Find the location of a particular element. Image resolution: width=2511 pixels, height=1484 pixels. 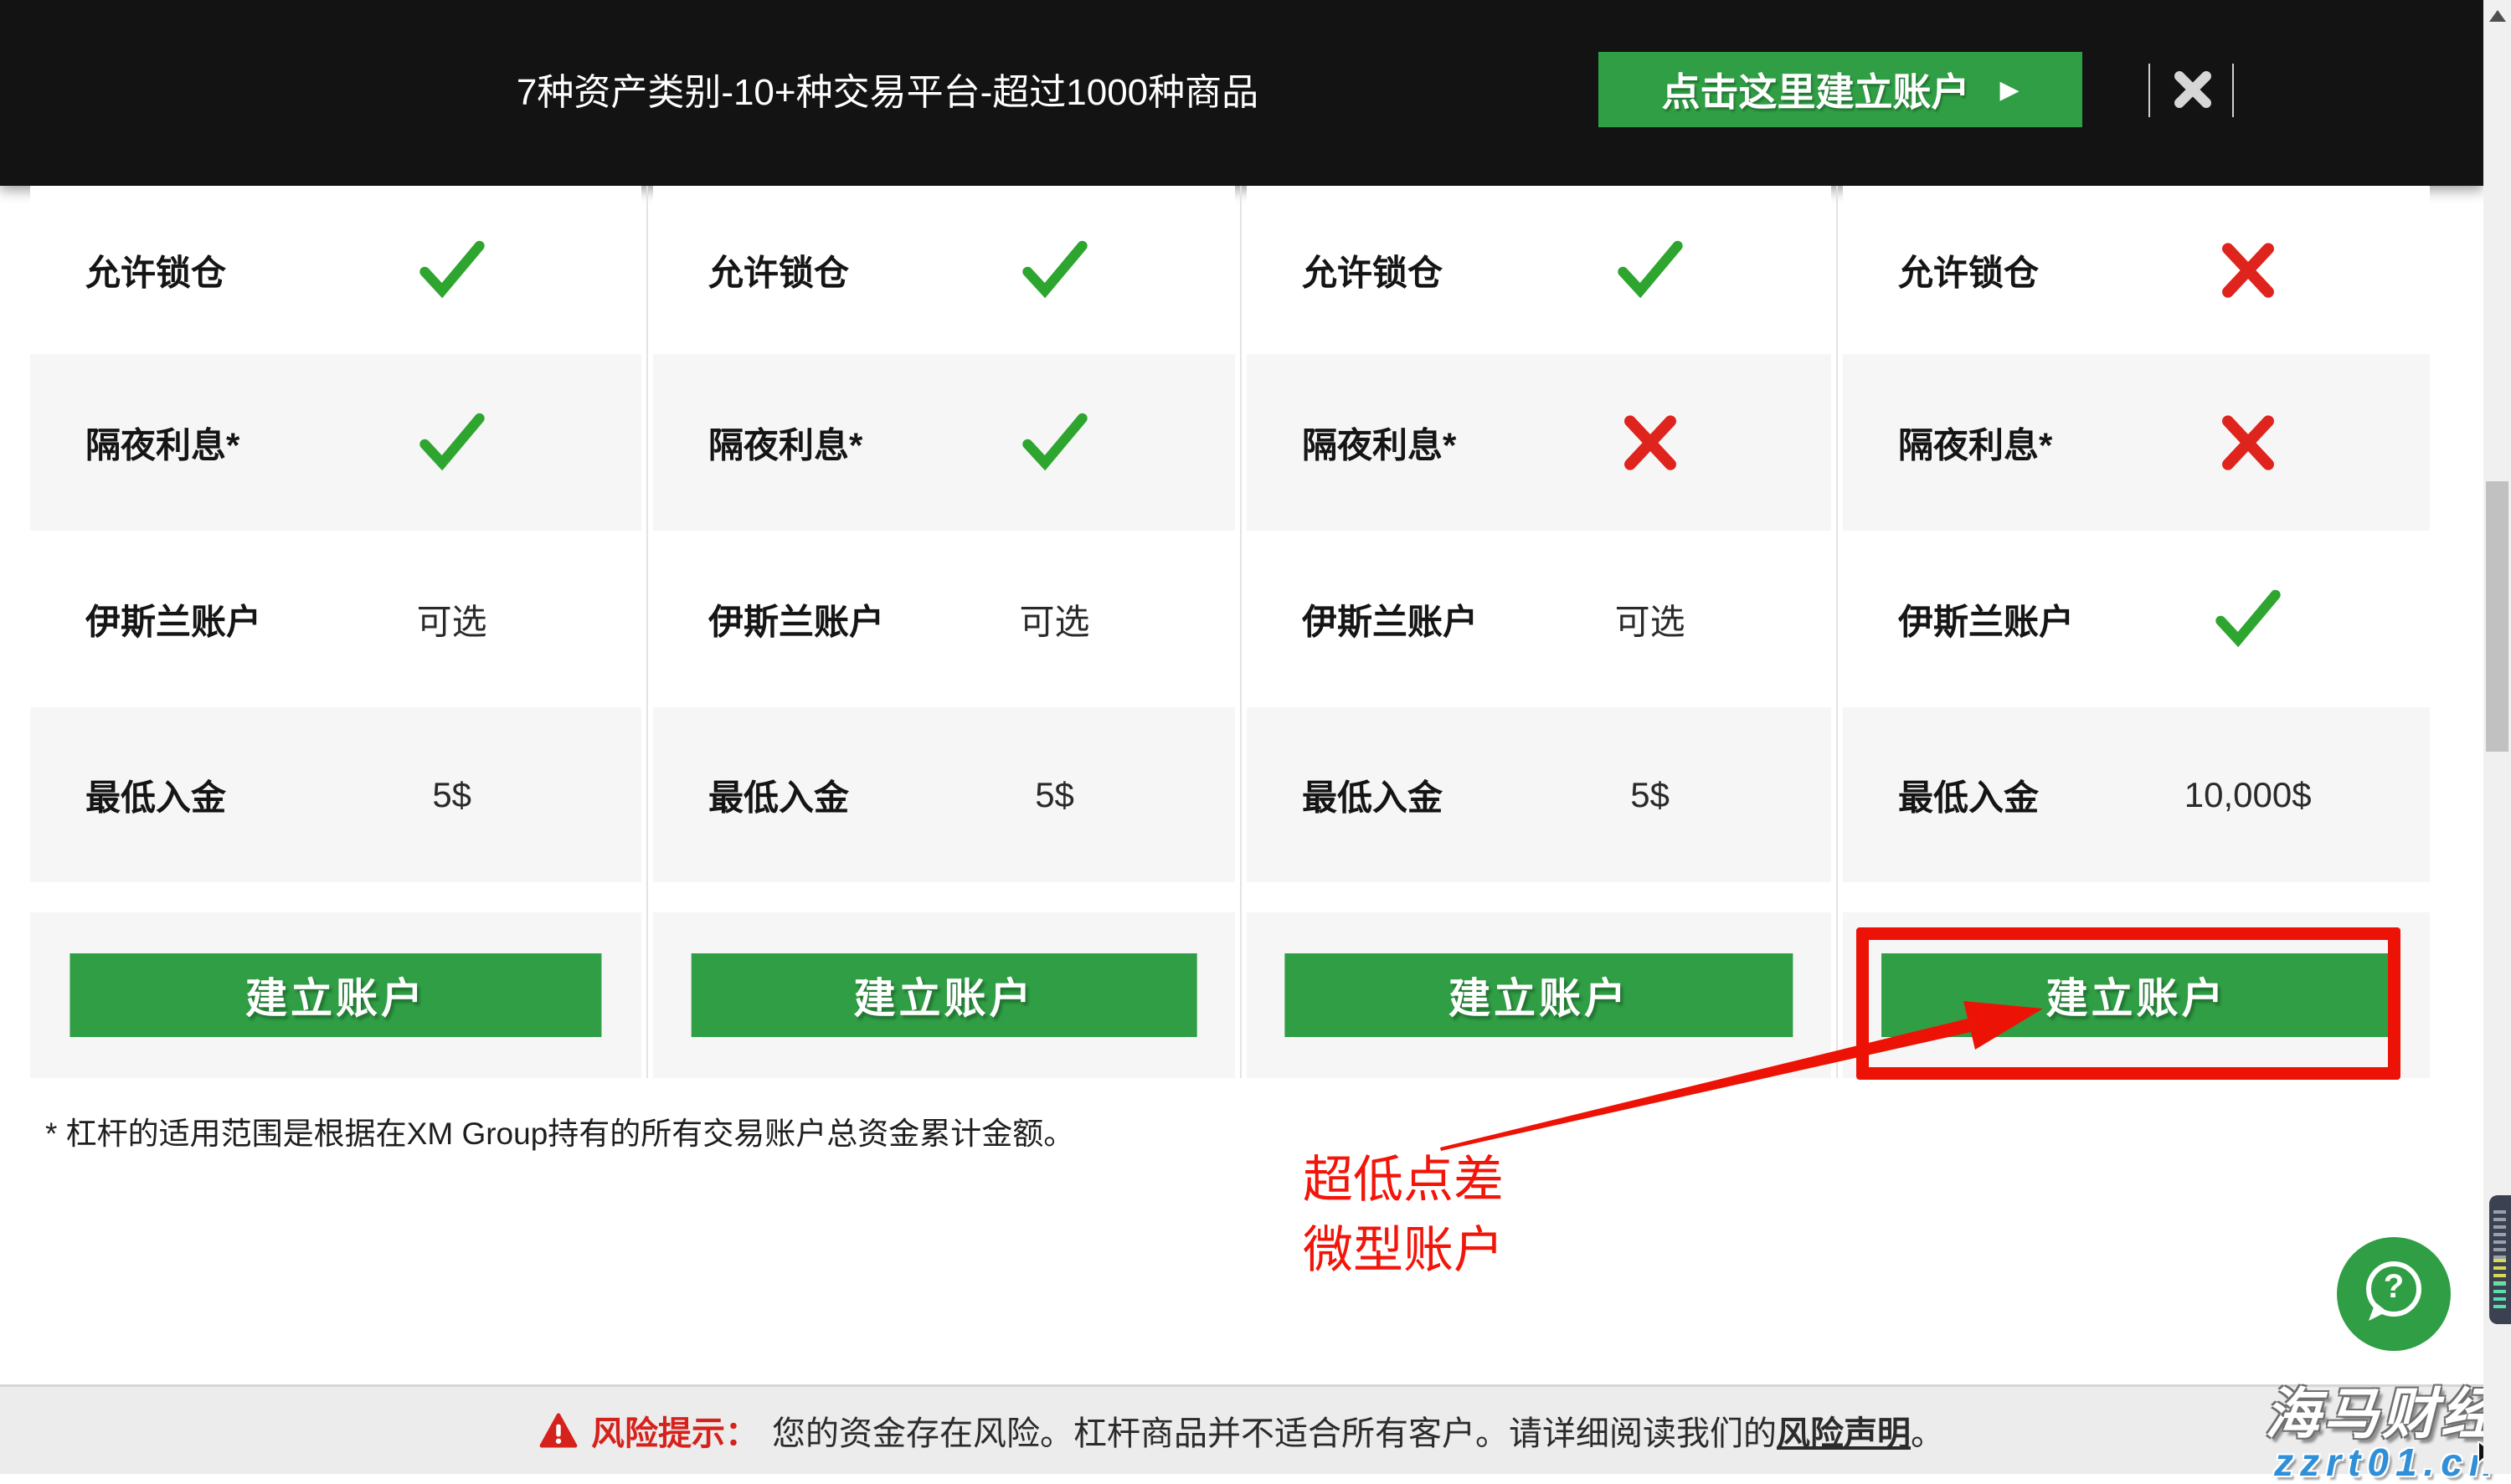

right-arrow-icon: ▶ is located at coordinates (2010, 90).